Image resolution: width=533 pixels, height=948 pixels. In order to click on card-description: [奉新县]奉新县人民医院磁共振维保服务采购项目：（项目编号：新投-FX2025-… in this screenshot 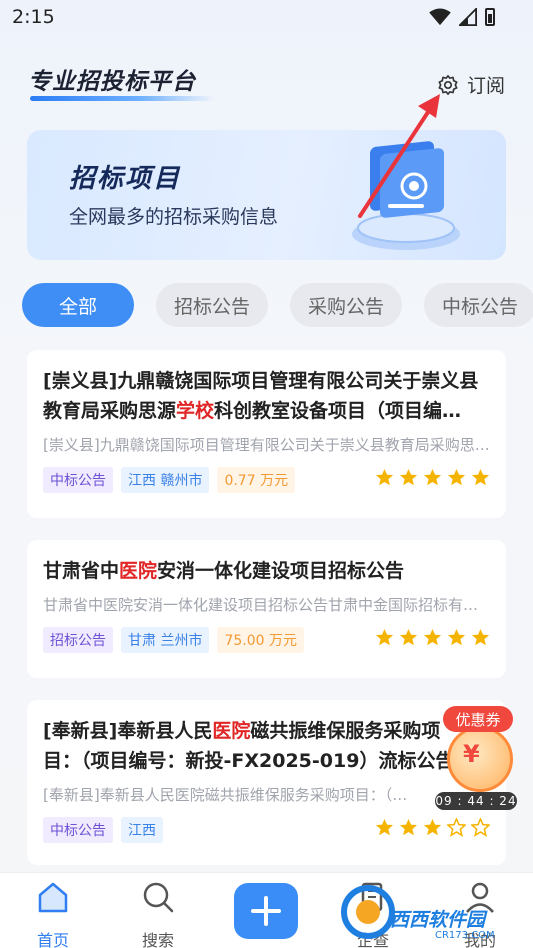, I will do `click(266, 795)`.